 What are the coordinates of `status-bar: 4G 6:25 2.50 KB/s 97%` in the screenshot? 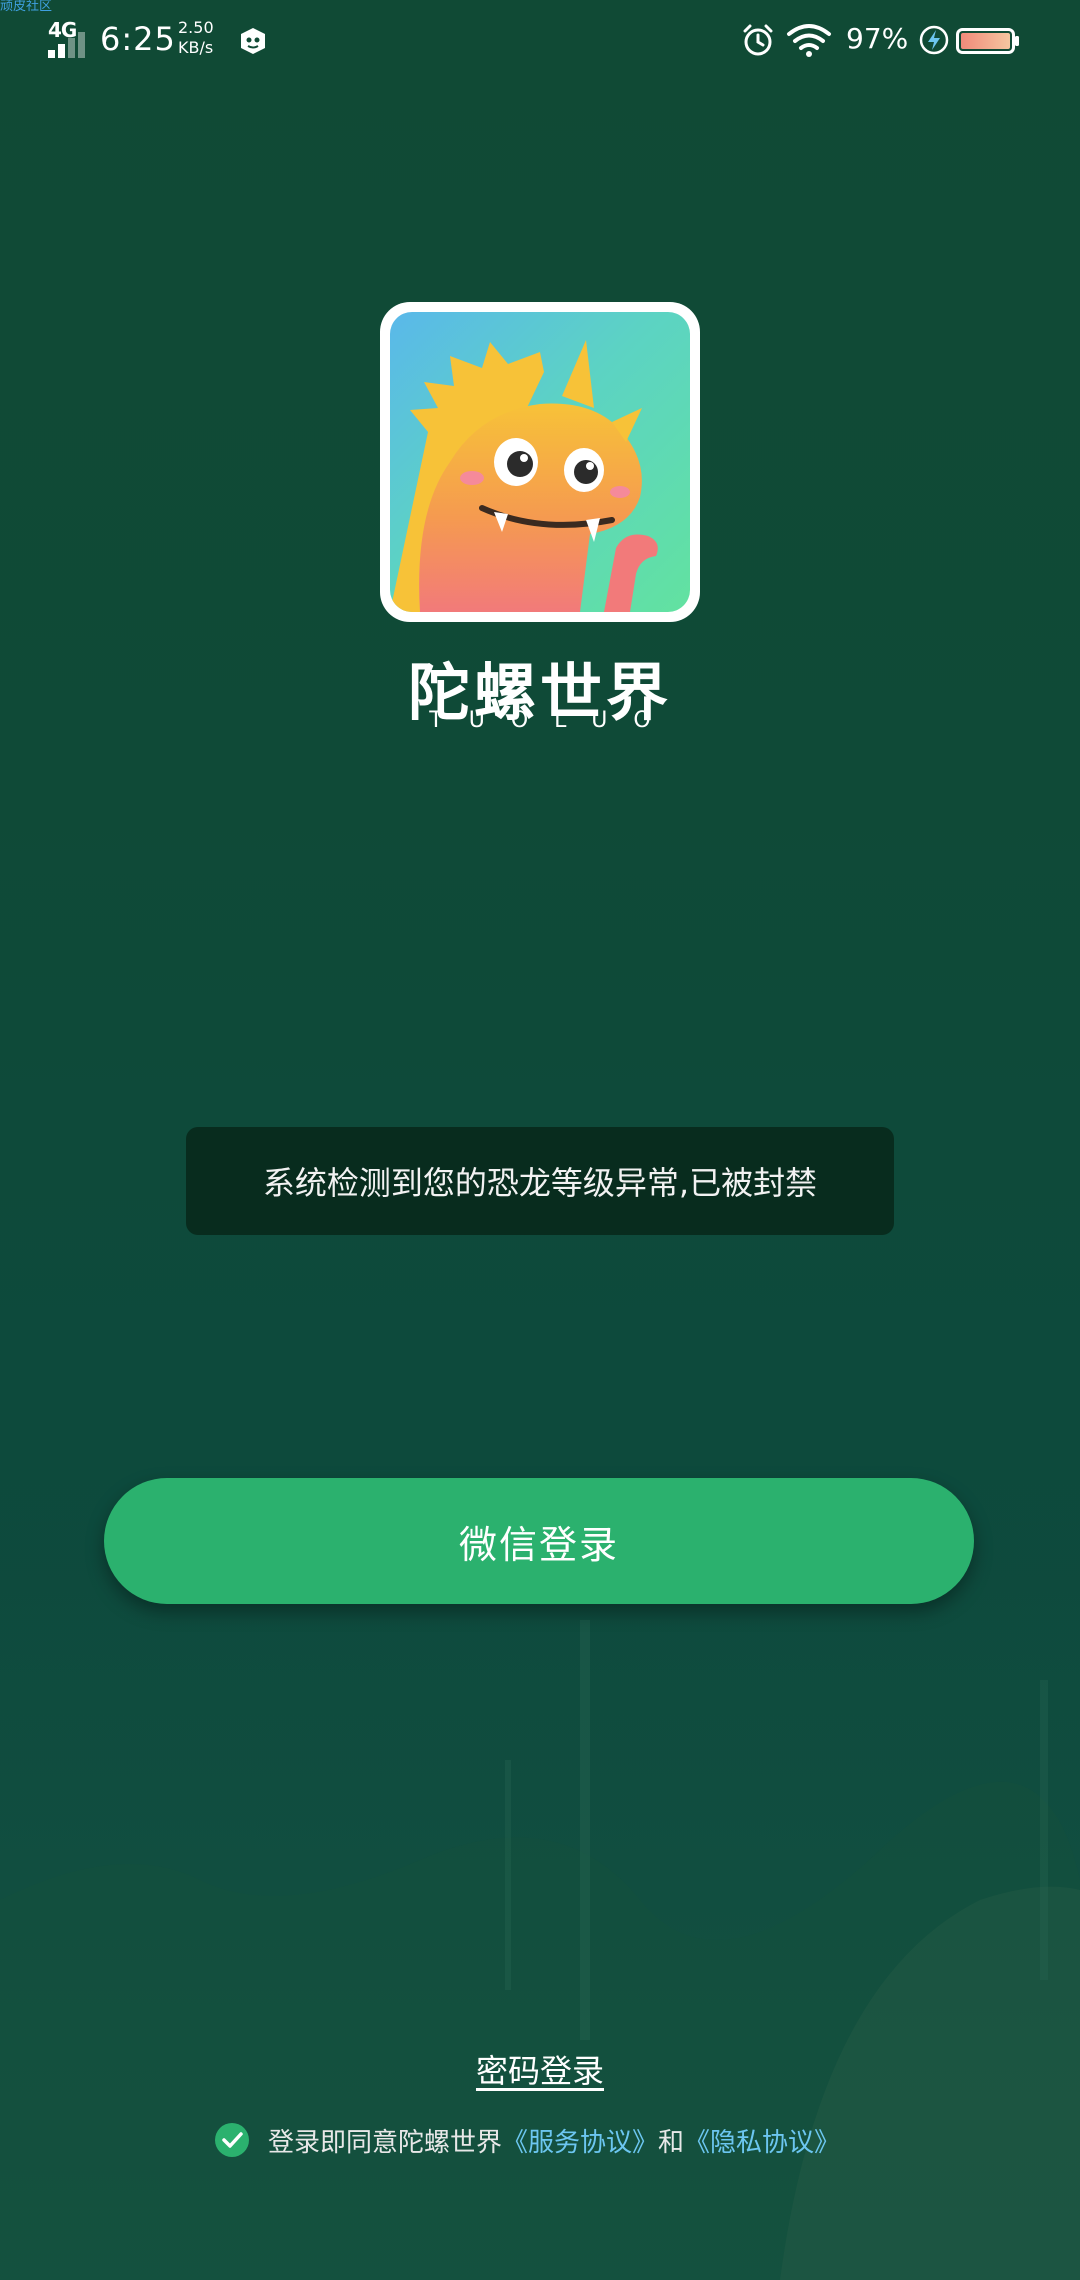 It's located at (540, 40).